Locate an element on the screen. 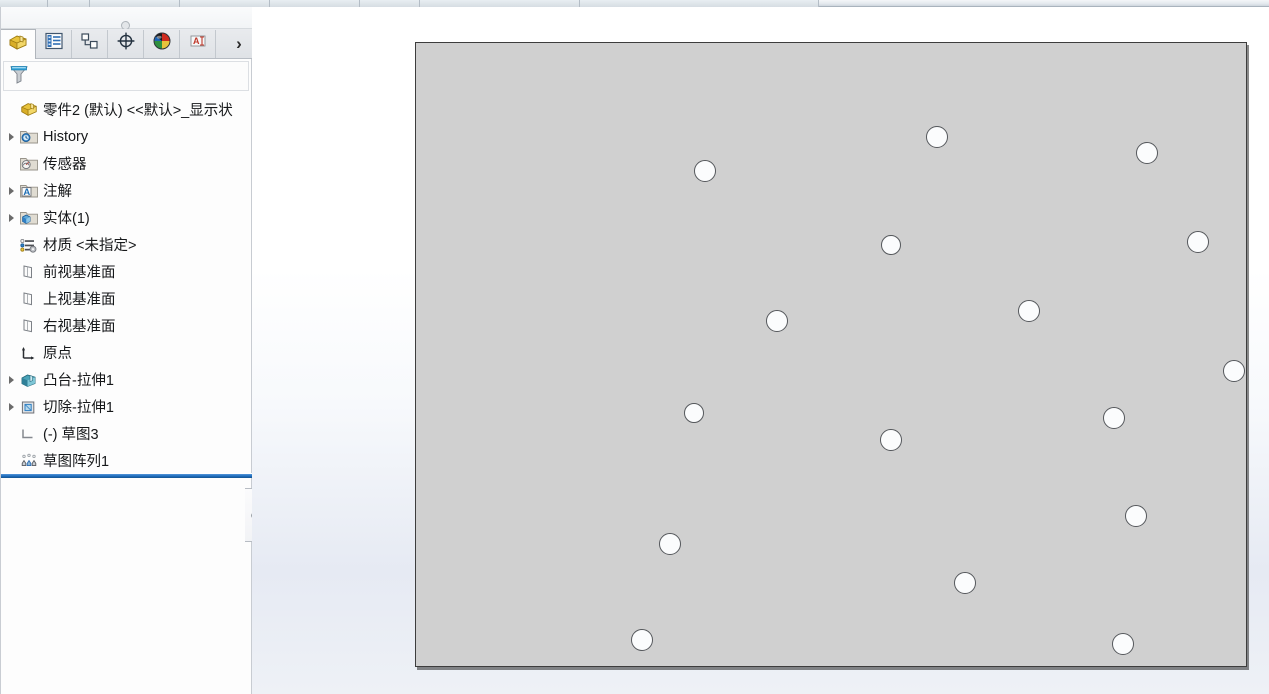 The width and height of the screenshot is (1269, 694). tree-item-label: (-) 草图3 is located at coordinates (71, 435).